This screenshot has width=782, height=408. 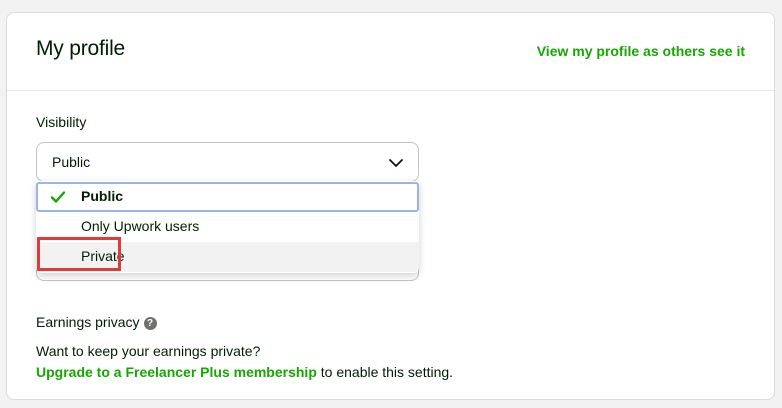 I want to click on view-profile-link: View my profile as others see it, so click(x=641, y=51).